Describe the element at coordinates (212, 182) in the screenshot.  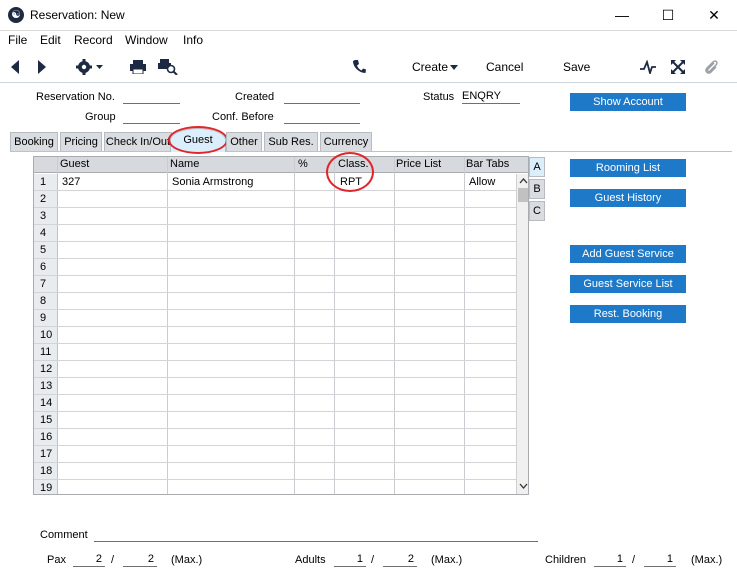
I see `cell-name: Sonia Armstrong` at that location.